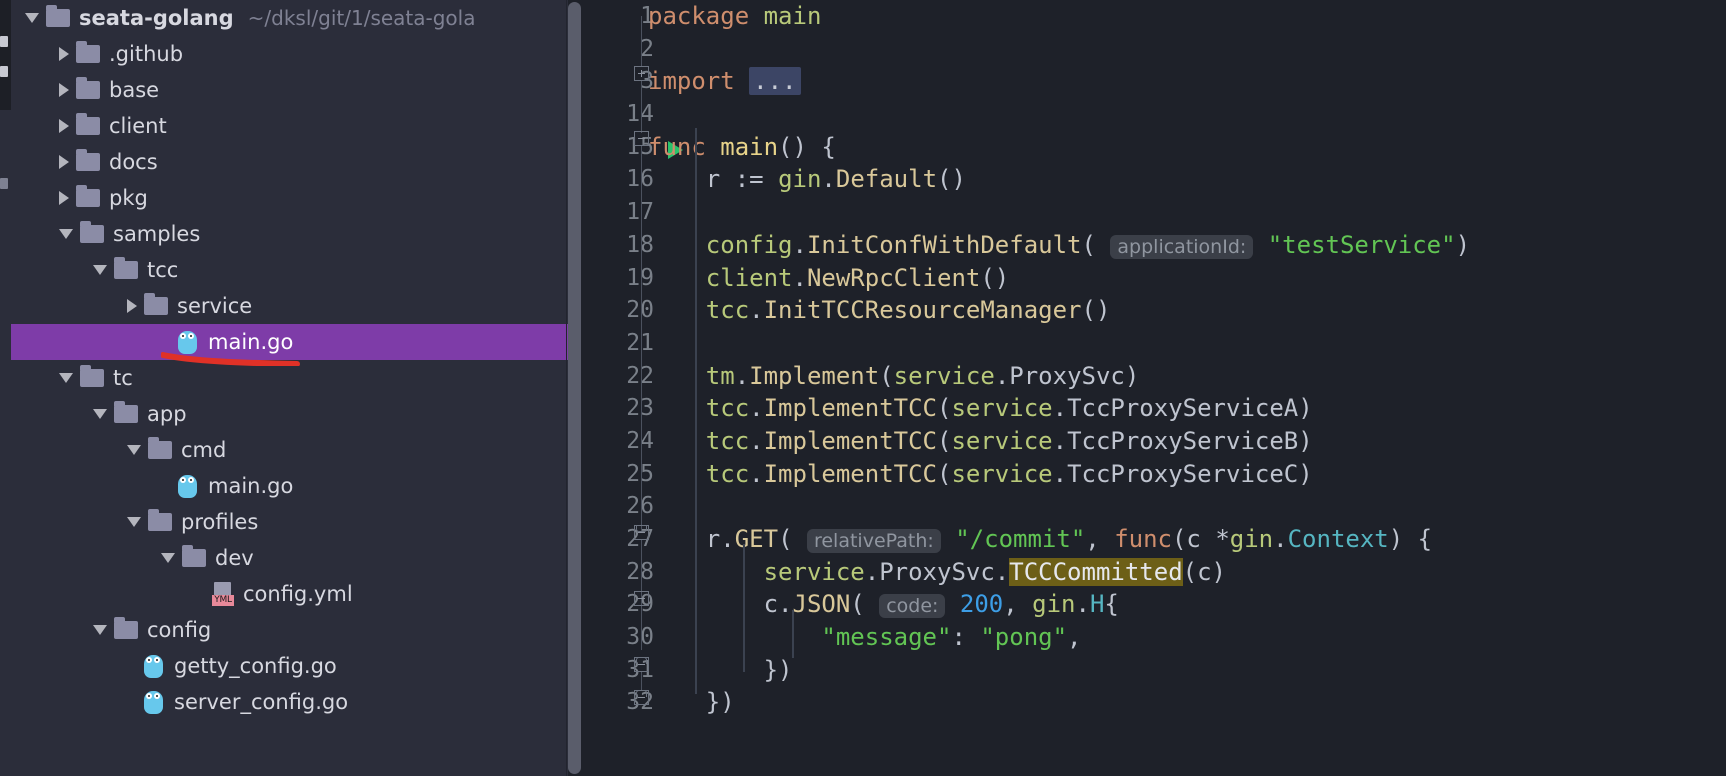 The height and width of the screenshot is (776, 1726). What do you see at coordinates (1154, 637) in the screenshot?
I see `code-line: 30 "message": "pong",` at bounding box center [1154, 637].